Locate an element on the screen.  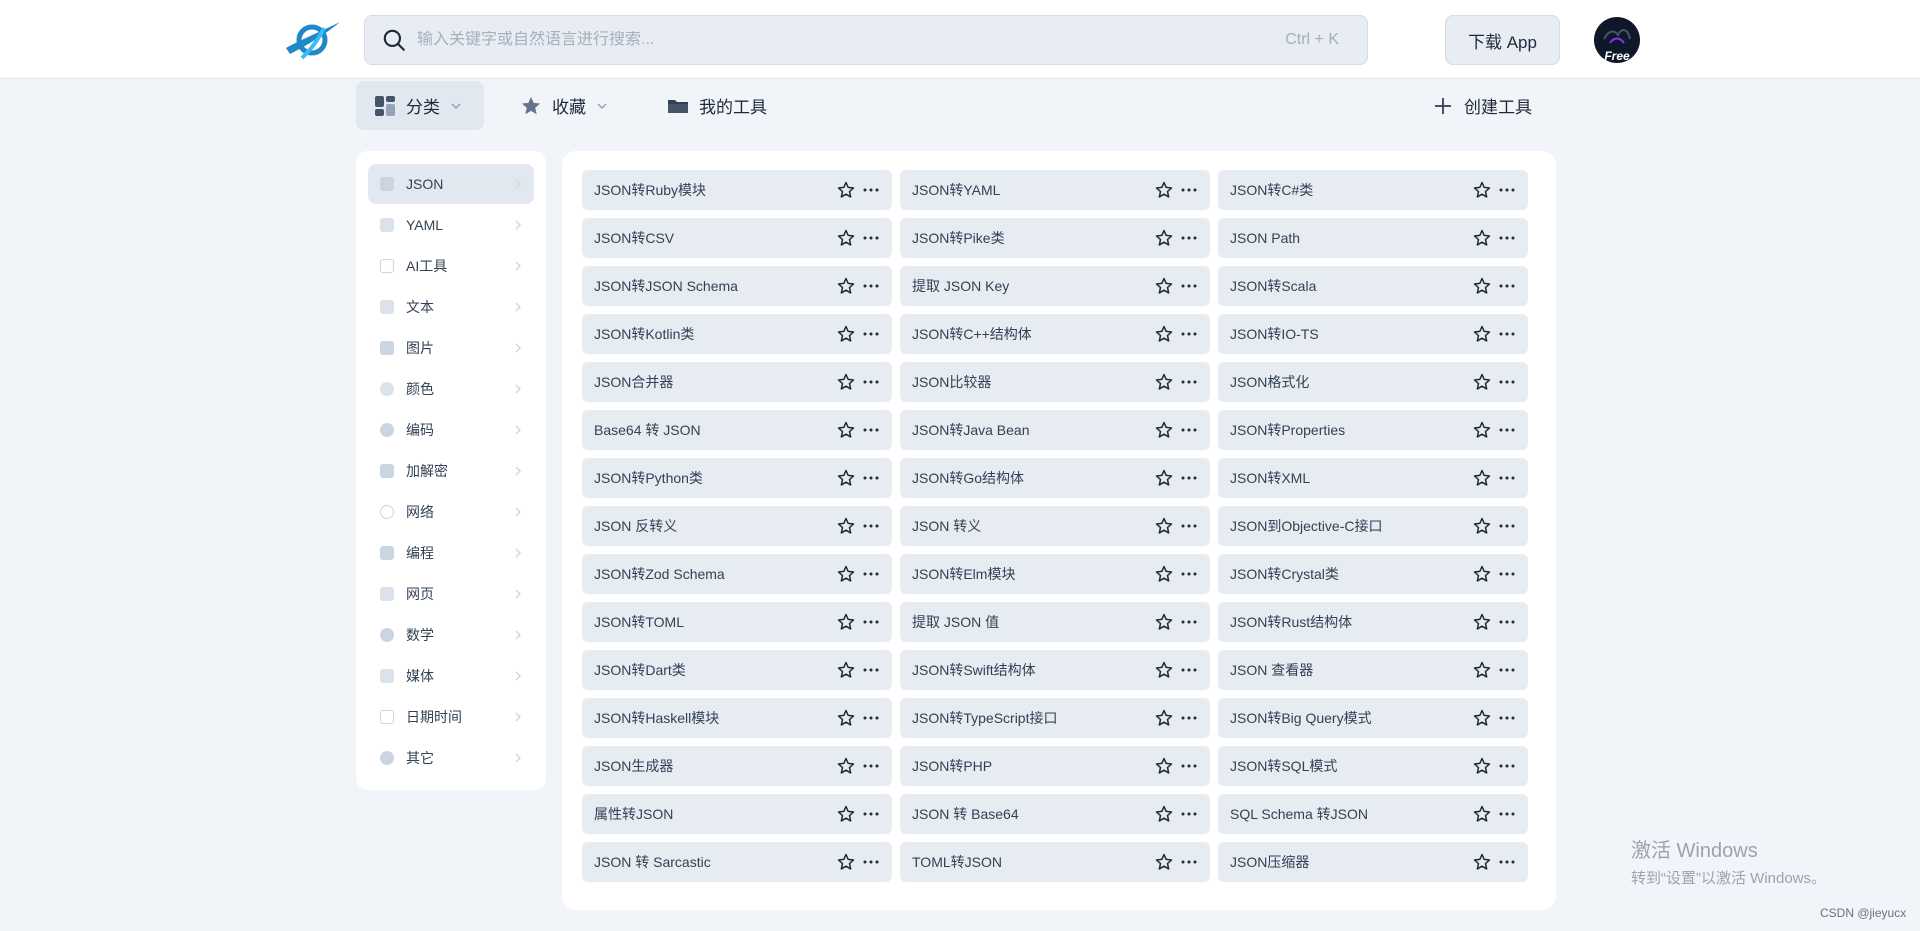
sidebar-item-encoding: 编码 is located at coordinates (451, 430).